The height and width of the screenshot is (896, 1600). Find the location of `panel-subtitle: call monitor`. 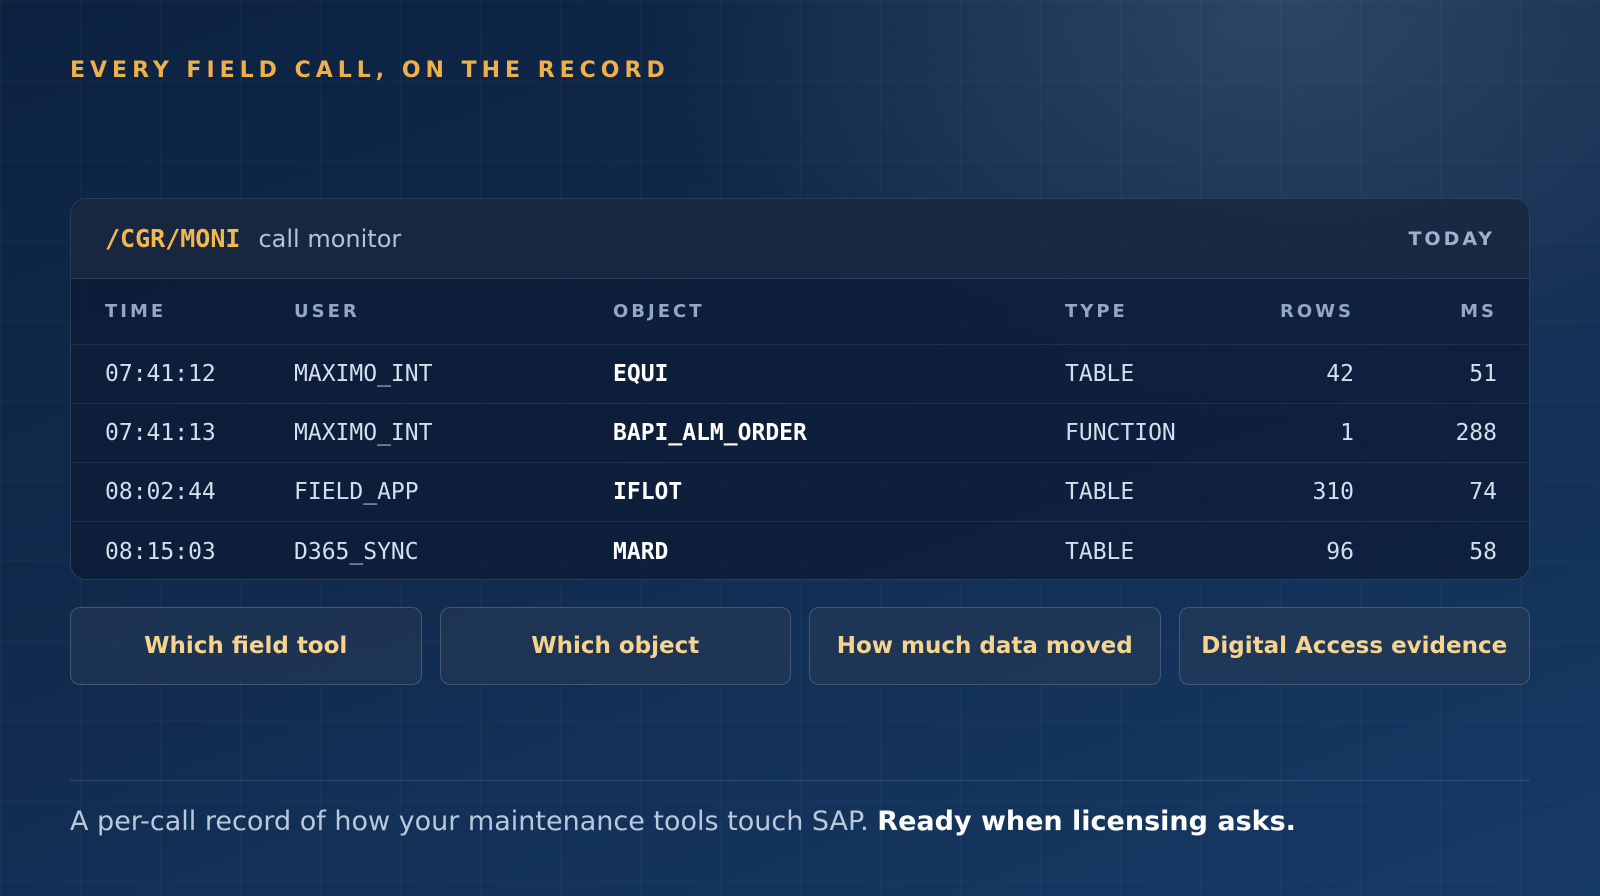

panel-subtitle: call monitor is located at coordinates (330, 238).